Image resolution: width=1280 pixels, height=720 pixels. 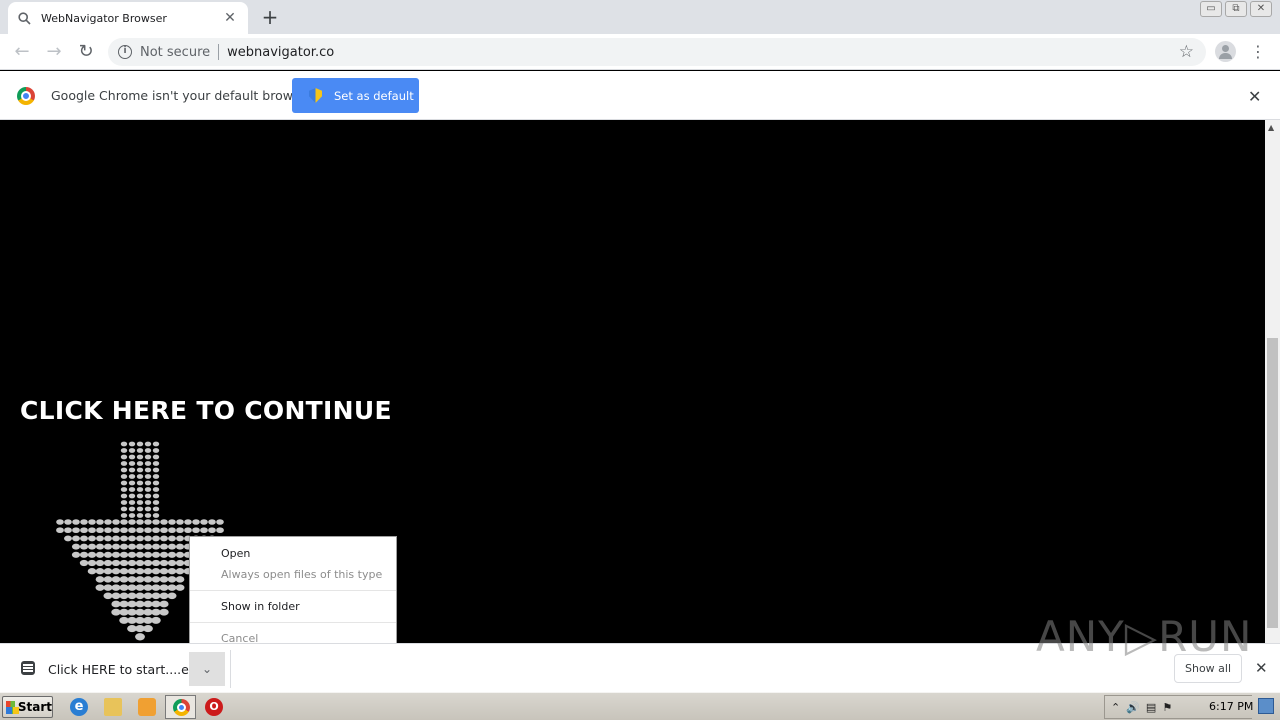 I want to click on click-here-headline: CLICK HERE TO CONTINUE, so click(x=206, y=410).